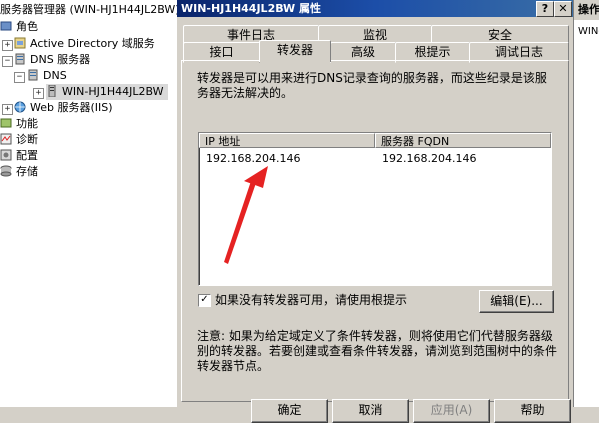 This screenshot has width=599, height=423. What do you see at coordinates (38, 93) in the screenshot?
I see `expand-host-icon: +` at bounding box center [38, 93].